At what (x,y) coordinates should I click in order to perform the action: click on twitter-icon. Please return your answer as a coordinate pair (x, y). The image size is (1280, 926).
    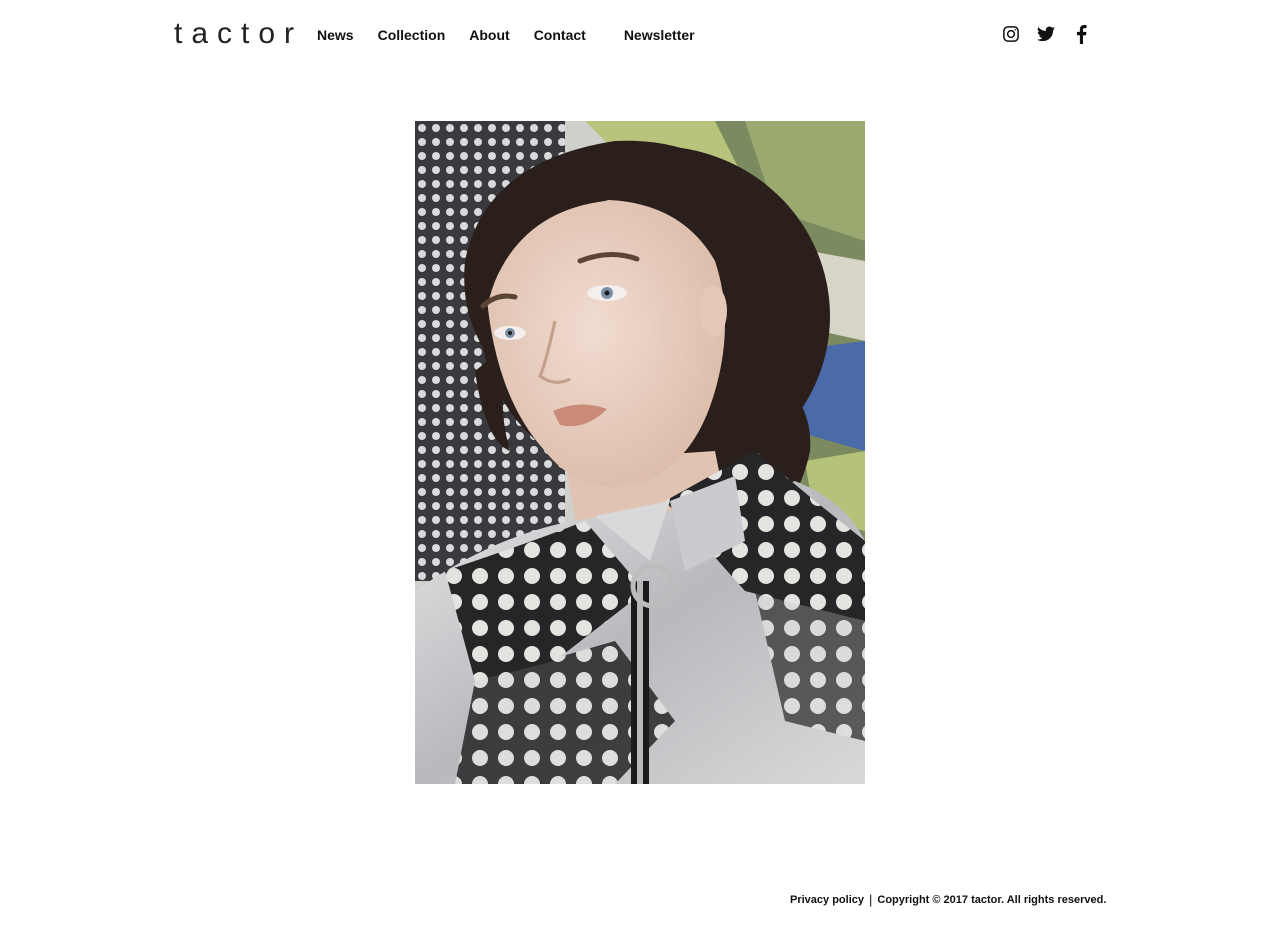
    Looking at the image, I should click on (1046, 34).